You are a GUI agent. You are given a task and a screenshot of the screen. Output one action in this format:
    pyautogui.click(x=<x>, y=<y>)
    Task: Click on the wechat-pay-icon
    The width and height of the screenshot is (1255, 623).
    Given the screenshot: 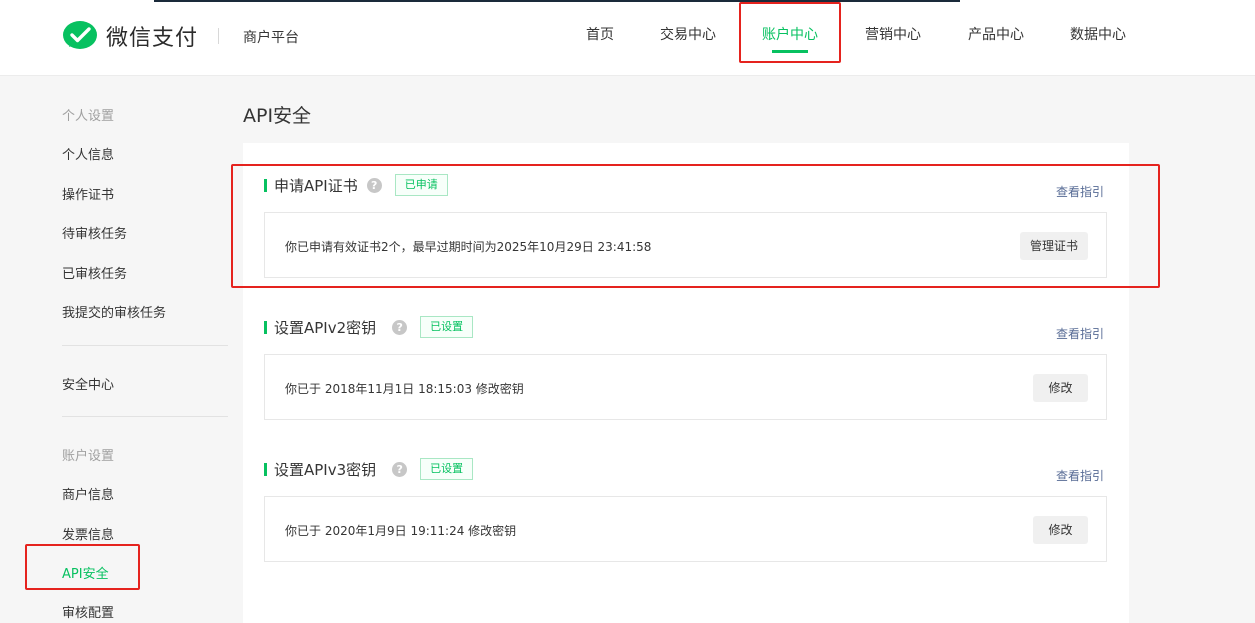 What is the action you would take?
    pyautogui.click(x=80, y=35)
    